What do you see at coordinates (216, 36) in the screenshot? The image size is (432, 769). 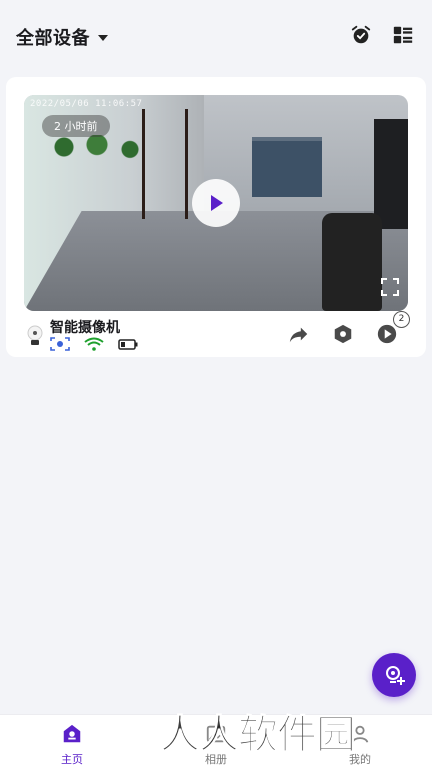 I see `top-bar: 全部设备` at bounding box center [216, 36].